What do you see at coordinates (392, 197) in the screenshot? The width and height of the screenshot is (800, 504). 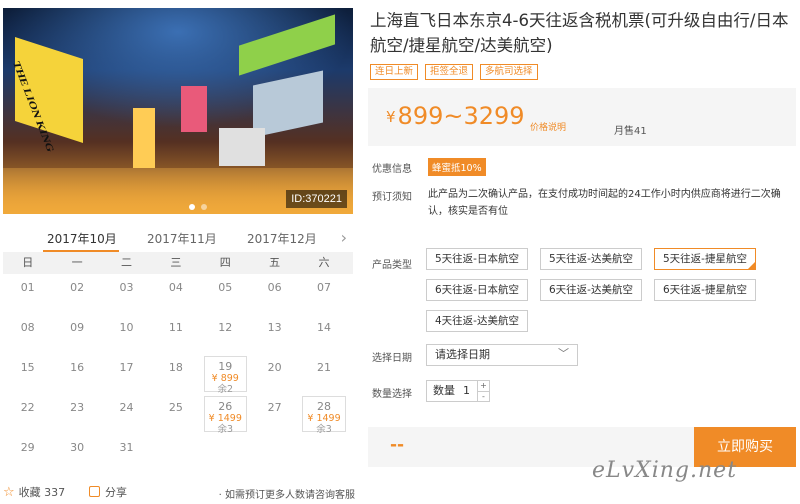 I see `notice-label: 预订须知` at bounding box center [392, 197].